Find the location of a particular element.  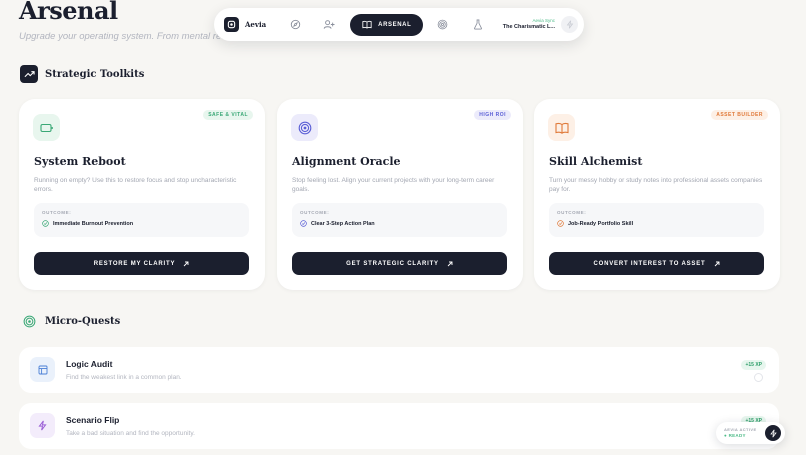

trending-up-icon is located at coordinates (29, 74).